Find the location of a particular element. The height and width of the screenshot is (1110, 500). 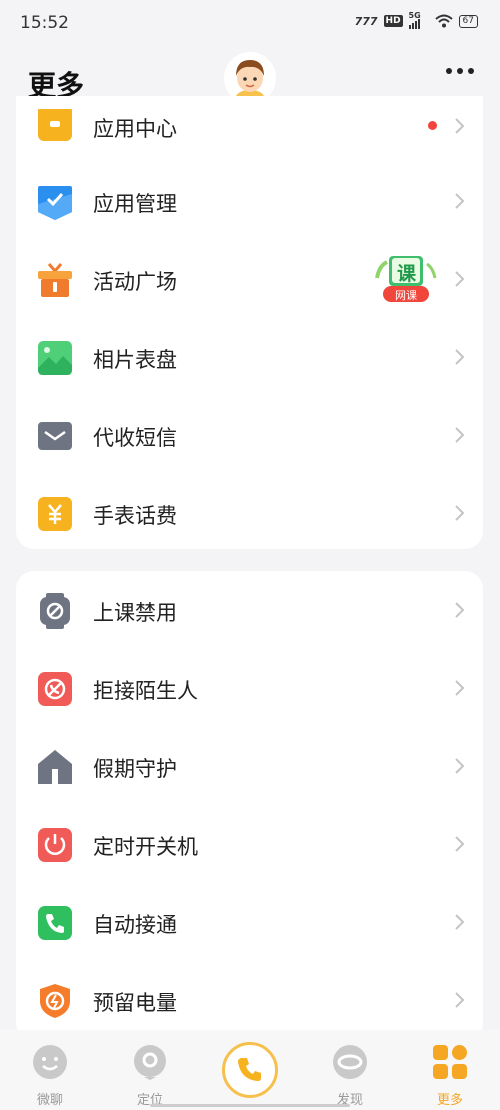

phone-call-icon is located at coordinates (249, 1069).